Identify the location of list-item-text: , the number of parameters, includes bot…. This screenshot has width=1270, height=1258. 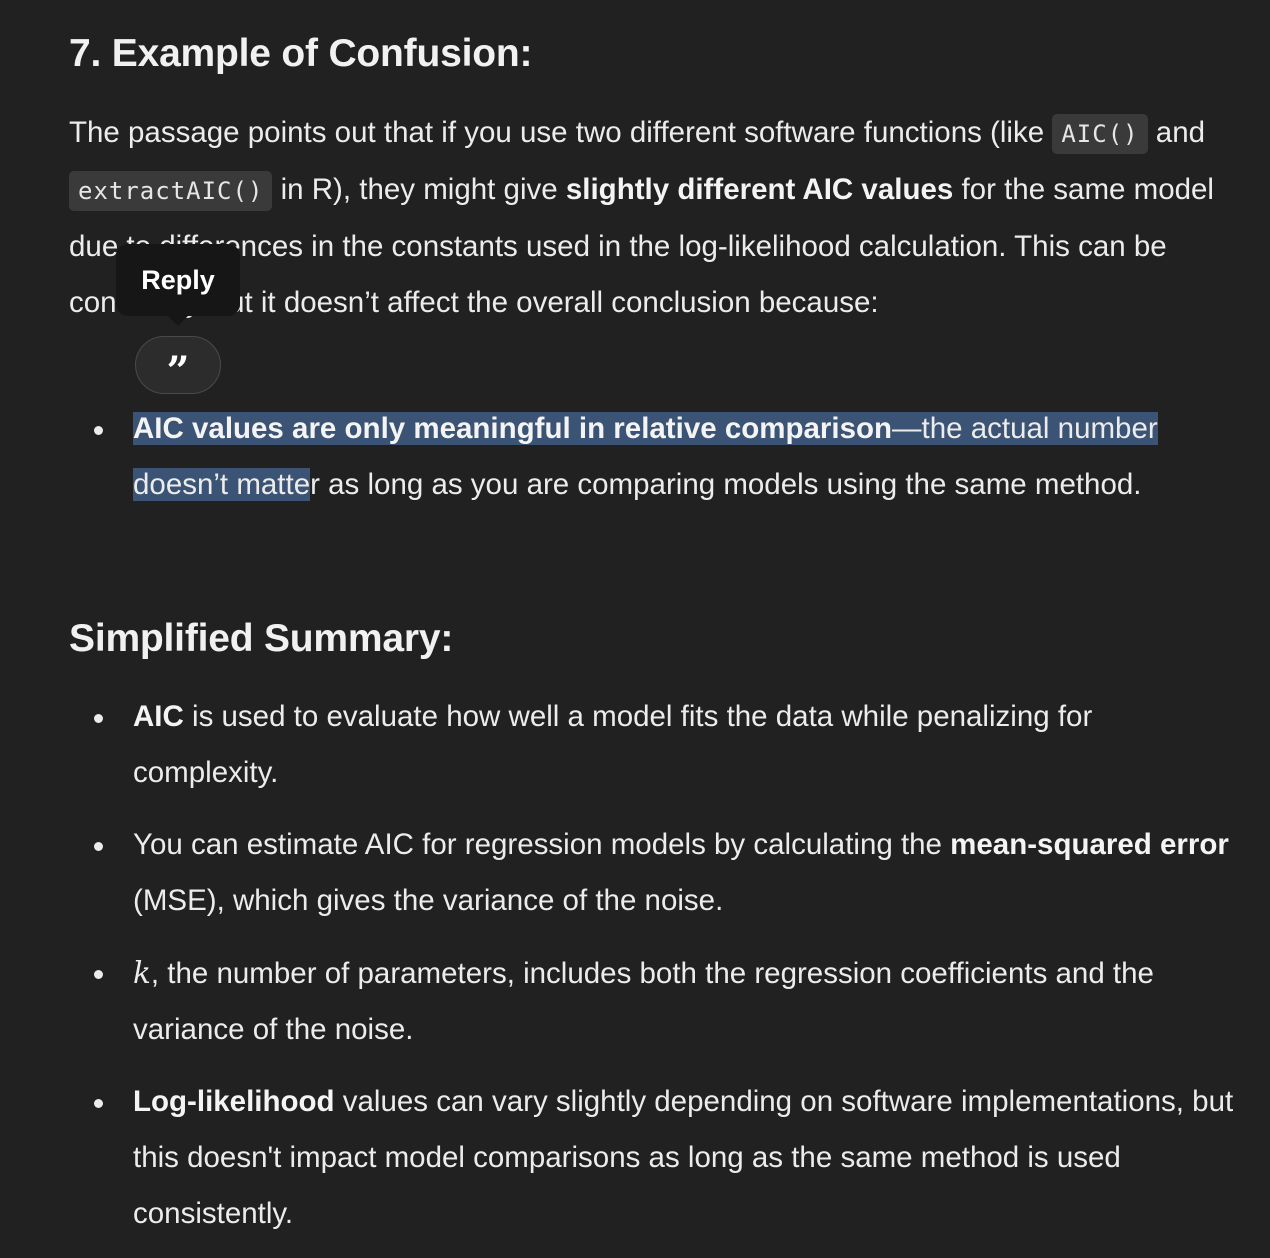
(643, 1001).